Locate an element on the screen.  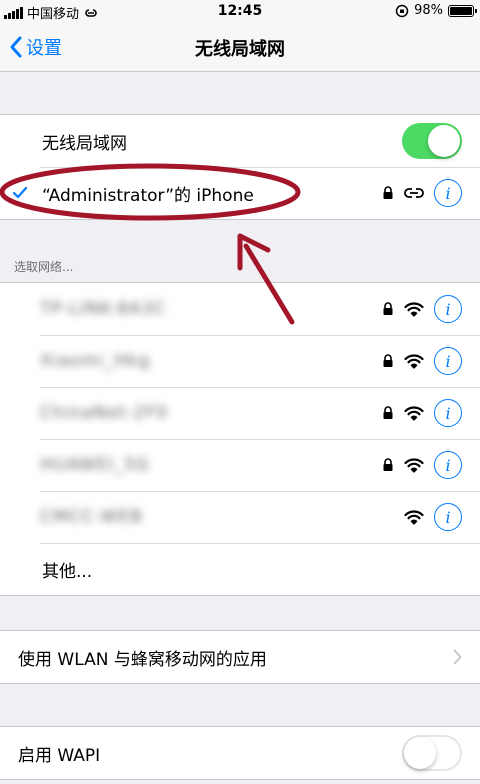
apps-using-wlan-label: 使用 WLAN 与蜂窝移动网的应用 is located at coordinates (142, 659).